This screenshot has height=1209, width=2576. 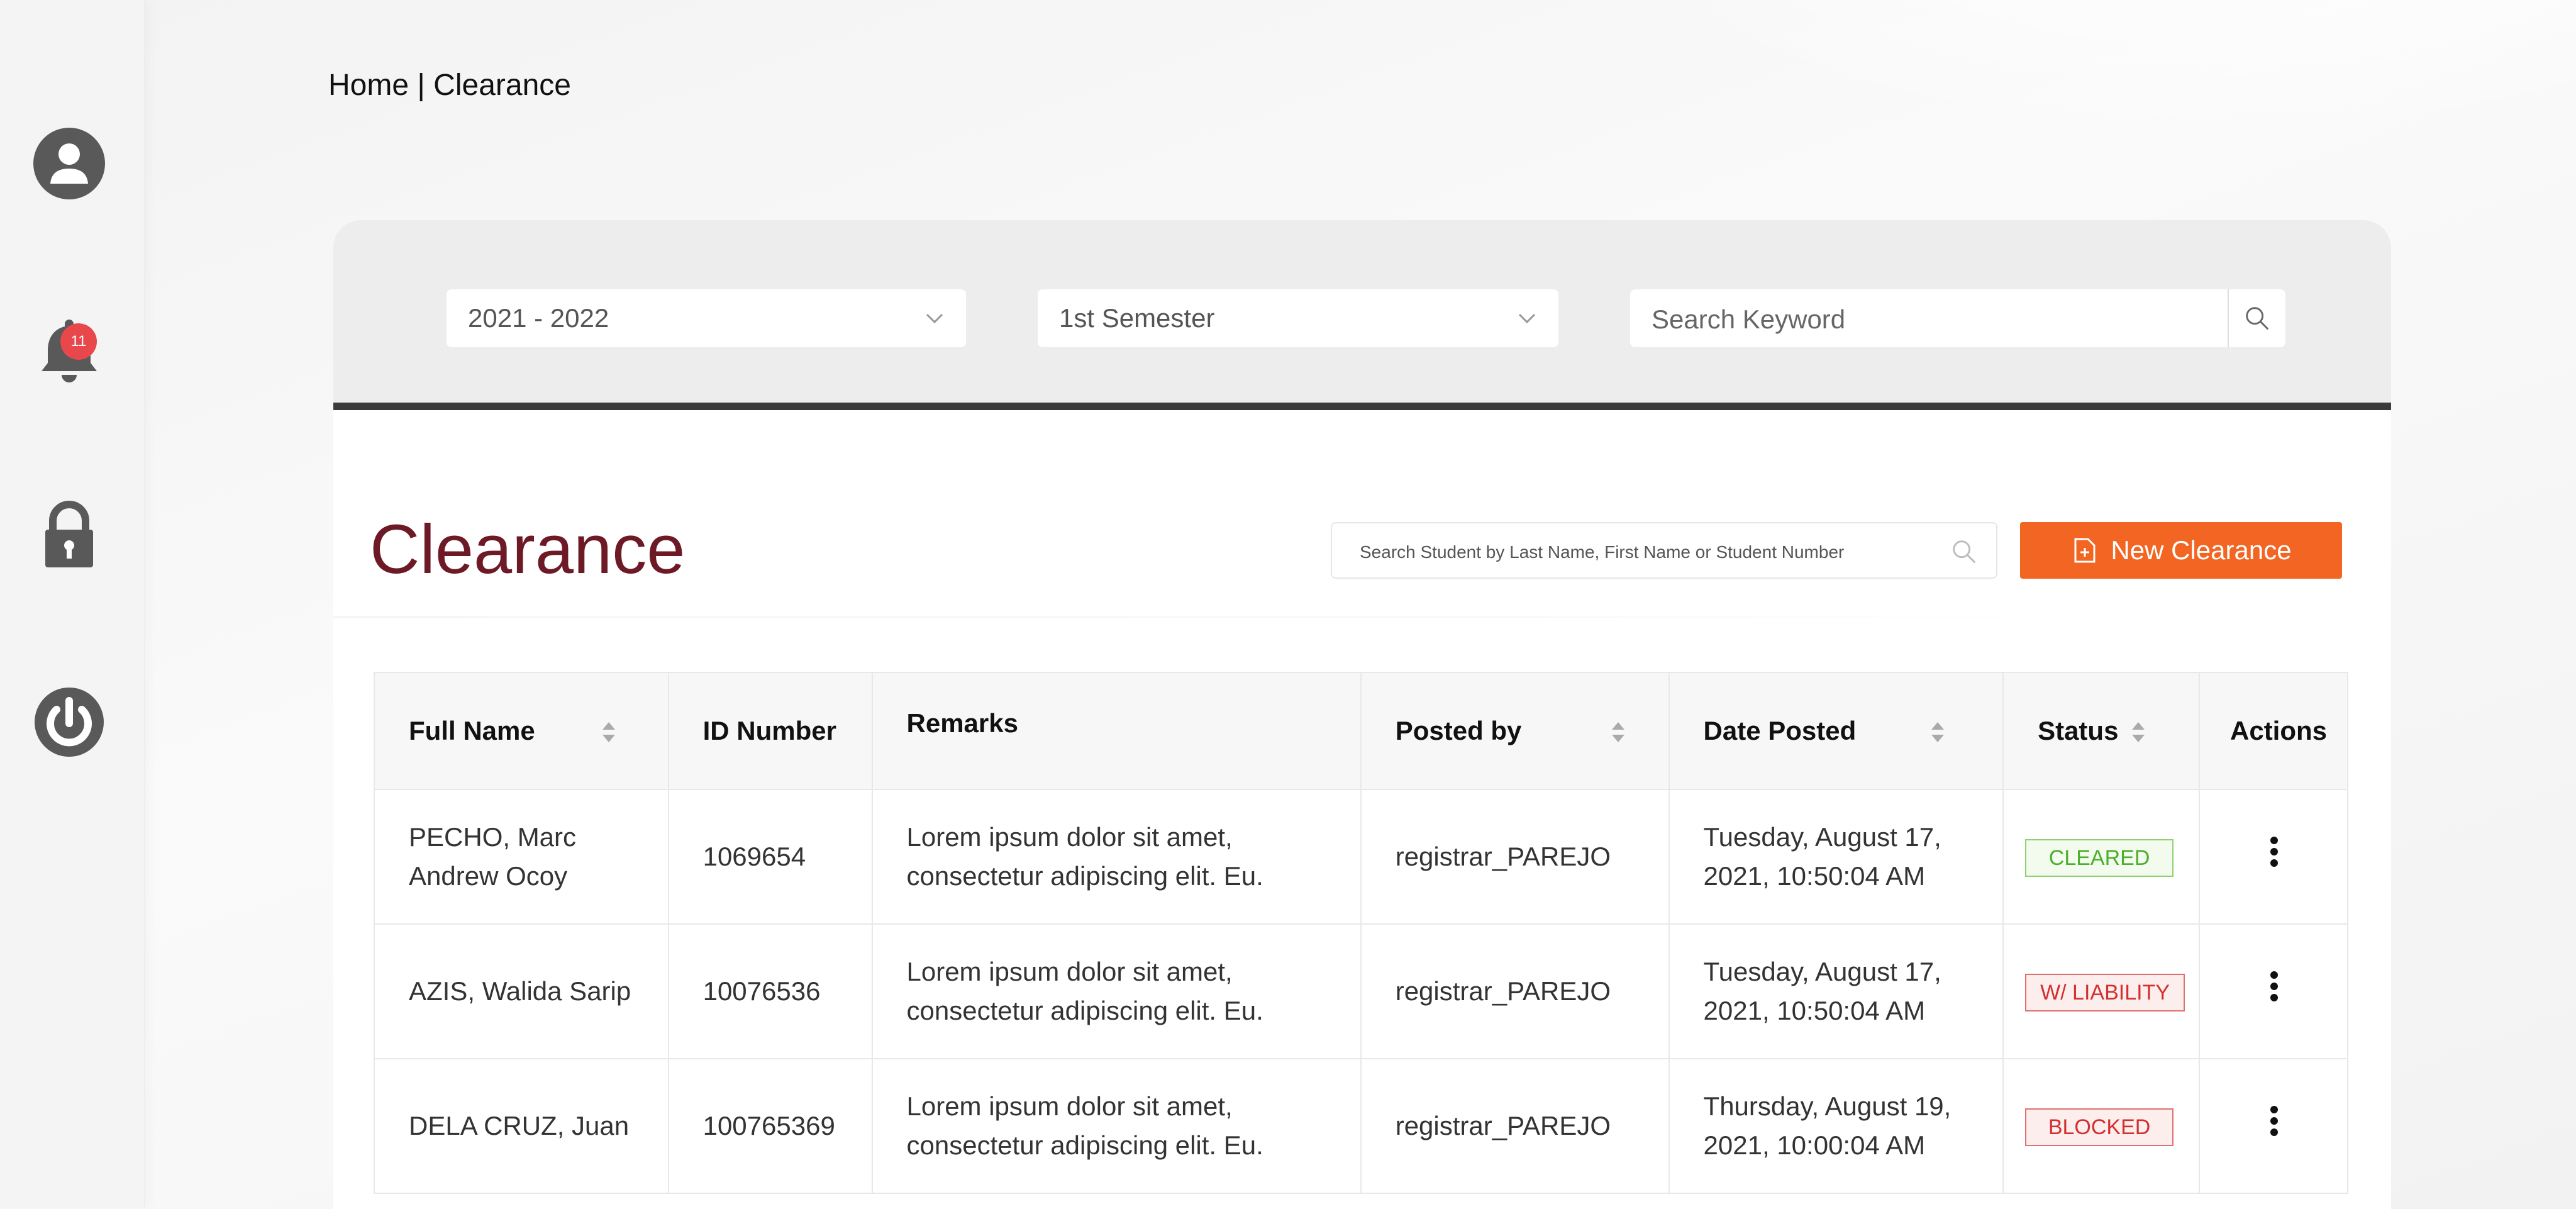 What do you see at coordinates (1836, 1126) in the screenshot?
I see `date-posted-cell: Thursday, August 19, 2021, 10:00:04 AM` at bounding box center [1836, 1126].